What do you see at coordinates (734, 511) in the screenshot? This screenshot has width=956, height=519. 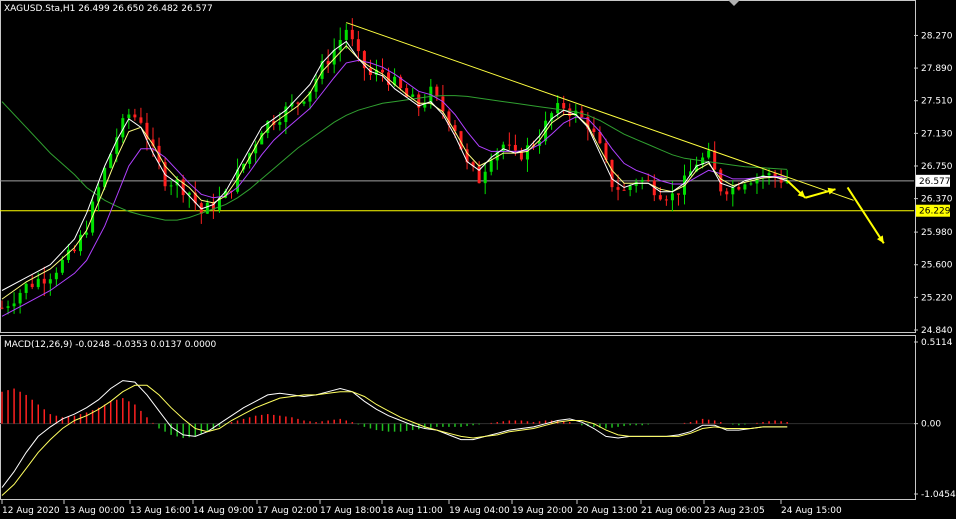 I see `time-tick-label: 23 Aug 23:05` at bounding box center [734, 511].